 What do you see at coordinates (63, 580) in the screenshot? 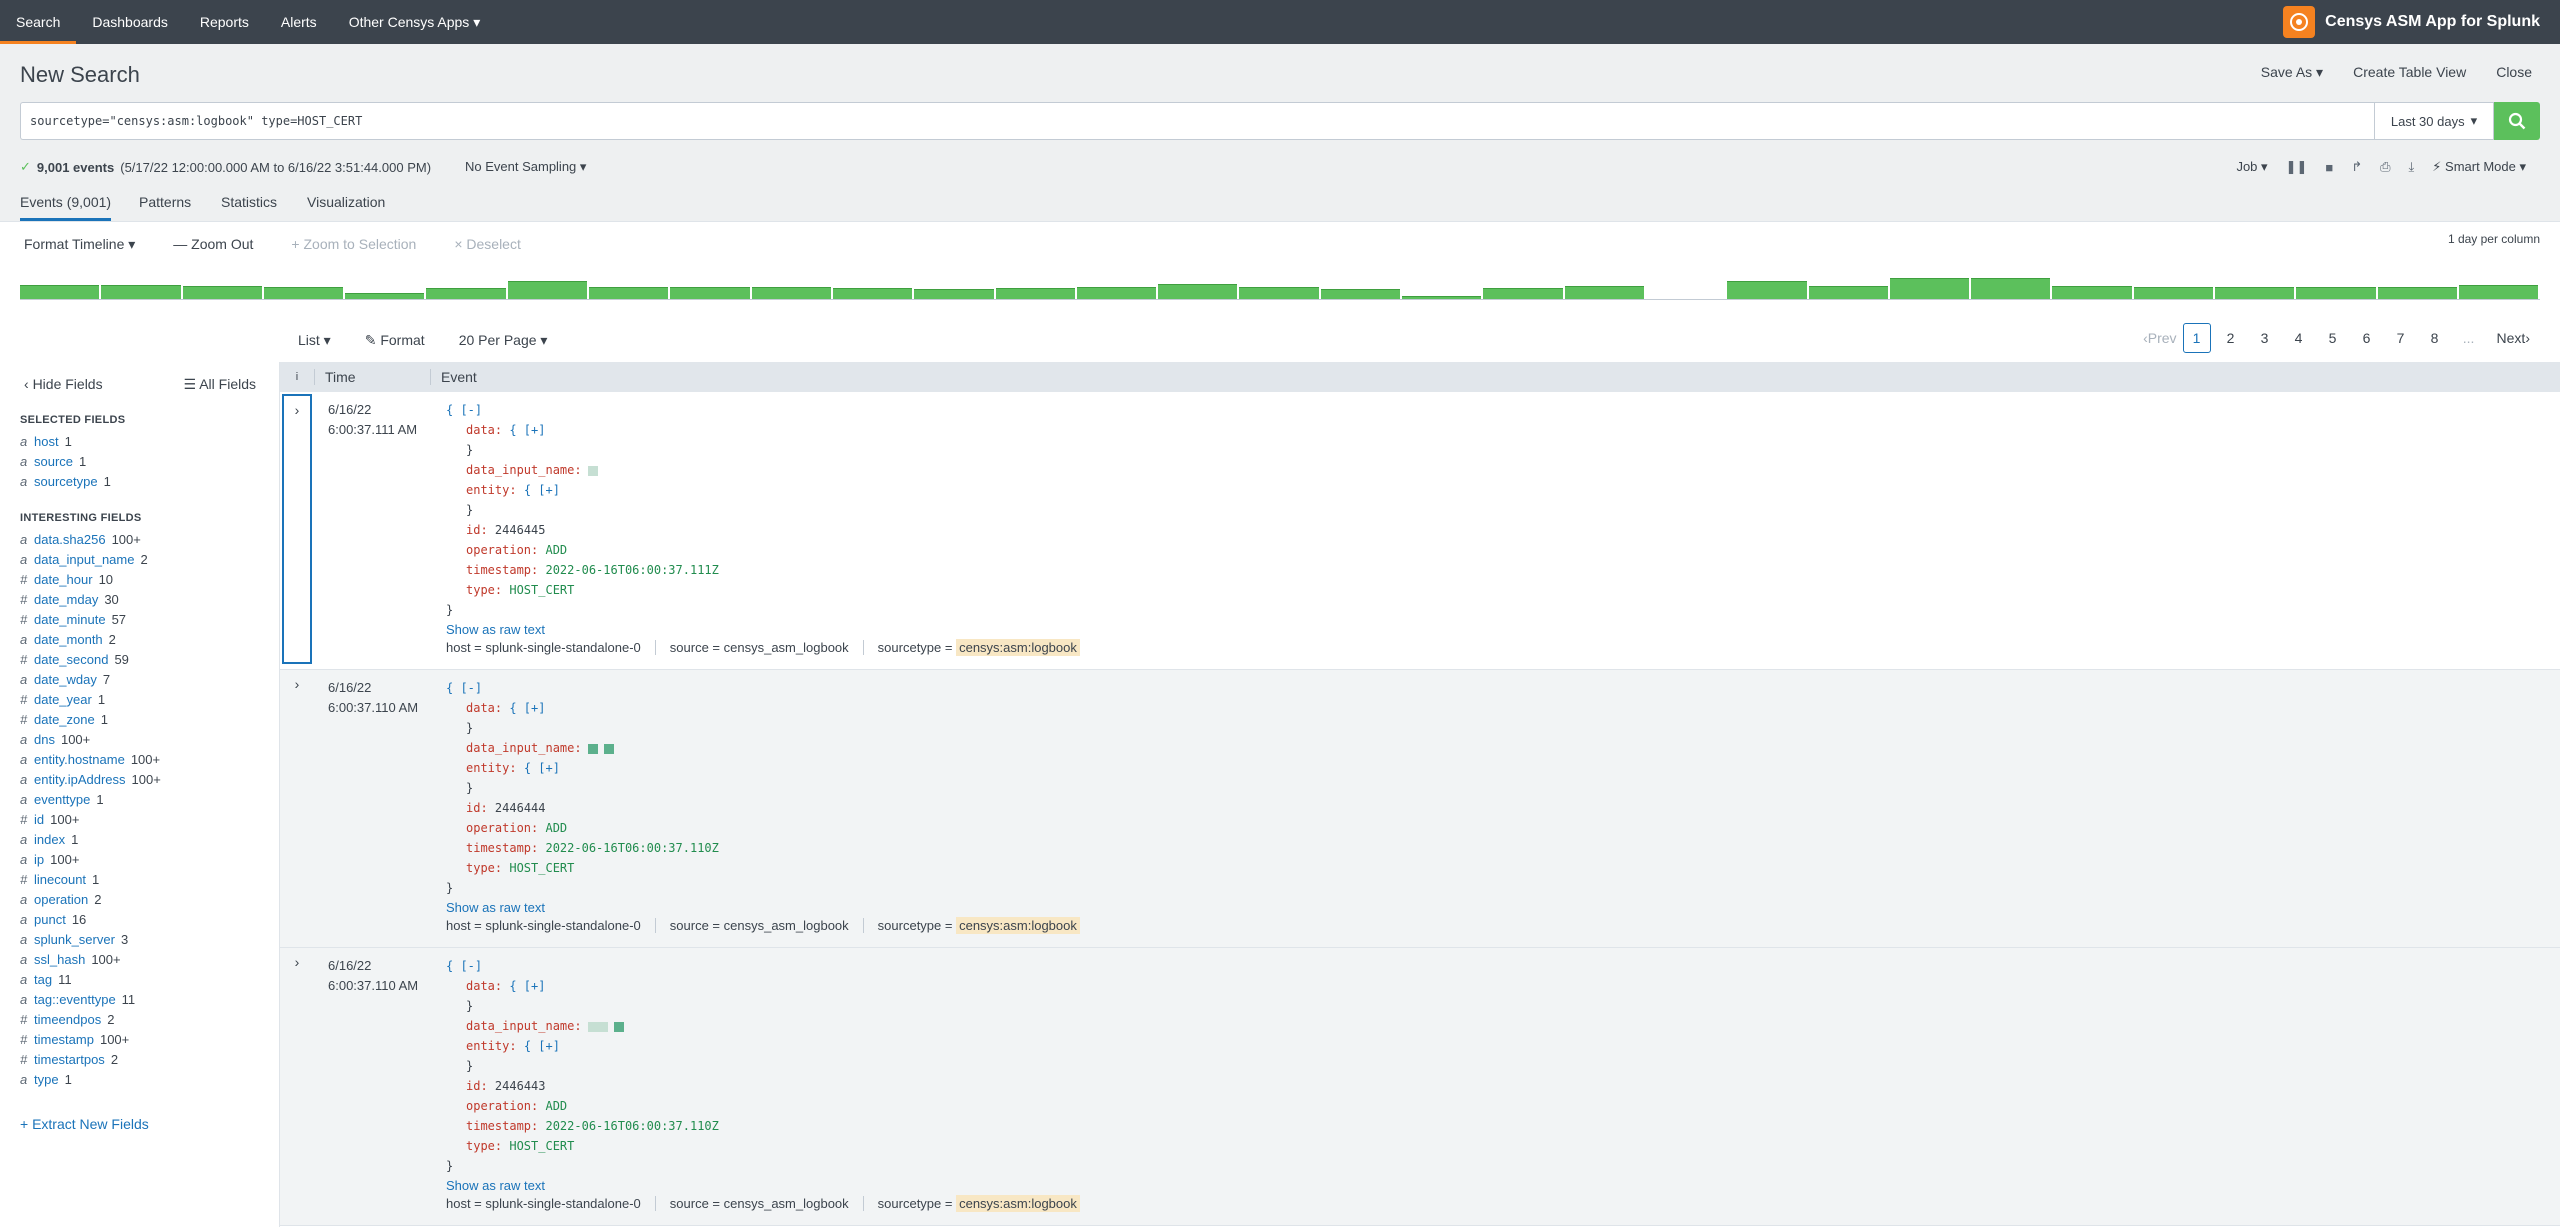
I see `field-name: date_hour` at bounding box center [63, 580].